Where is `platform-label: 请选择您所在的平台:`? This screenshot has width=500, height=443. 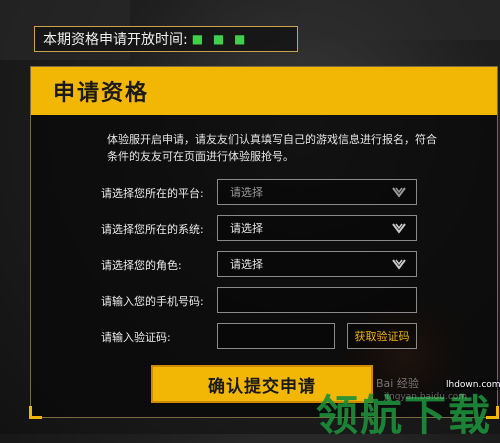 platform-label: 请选择您所在的平台: is located at coordinates (152, 193).